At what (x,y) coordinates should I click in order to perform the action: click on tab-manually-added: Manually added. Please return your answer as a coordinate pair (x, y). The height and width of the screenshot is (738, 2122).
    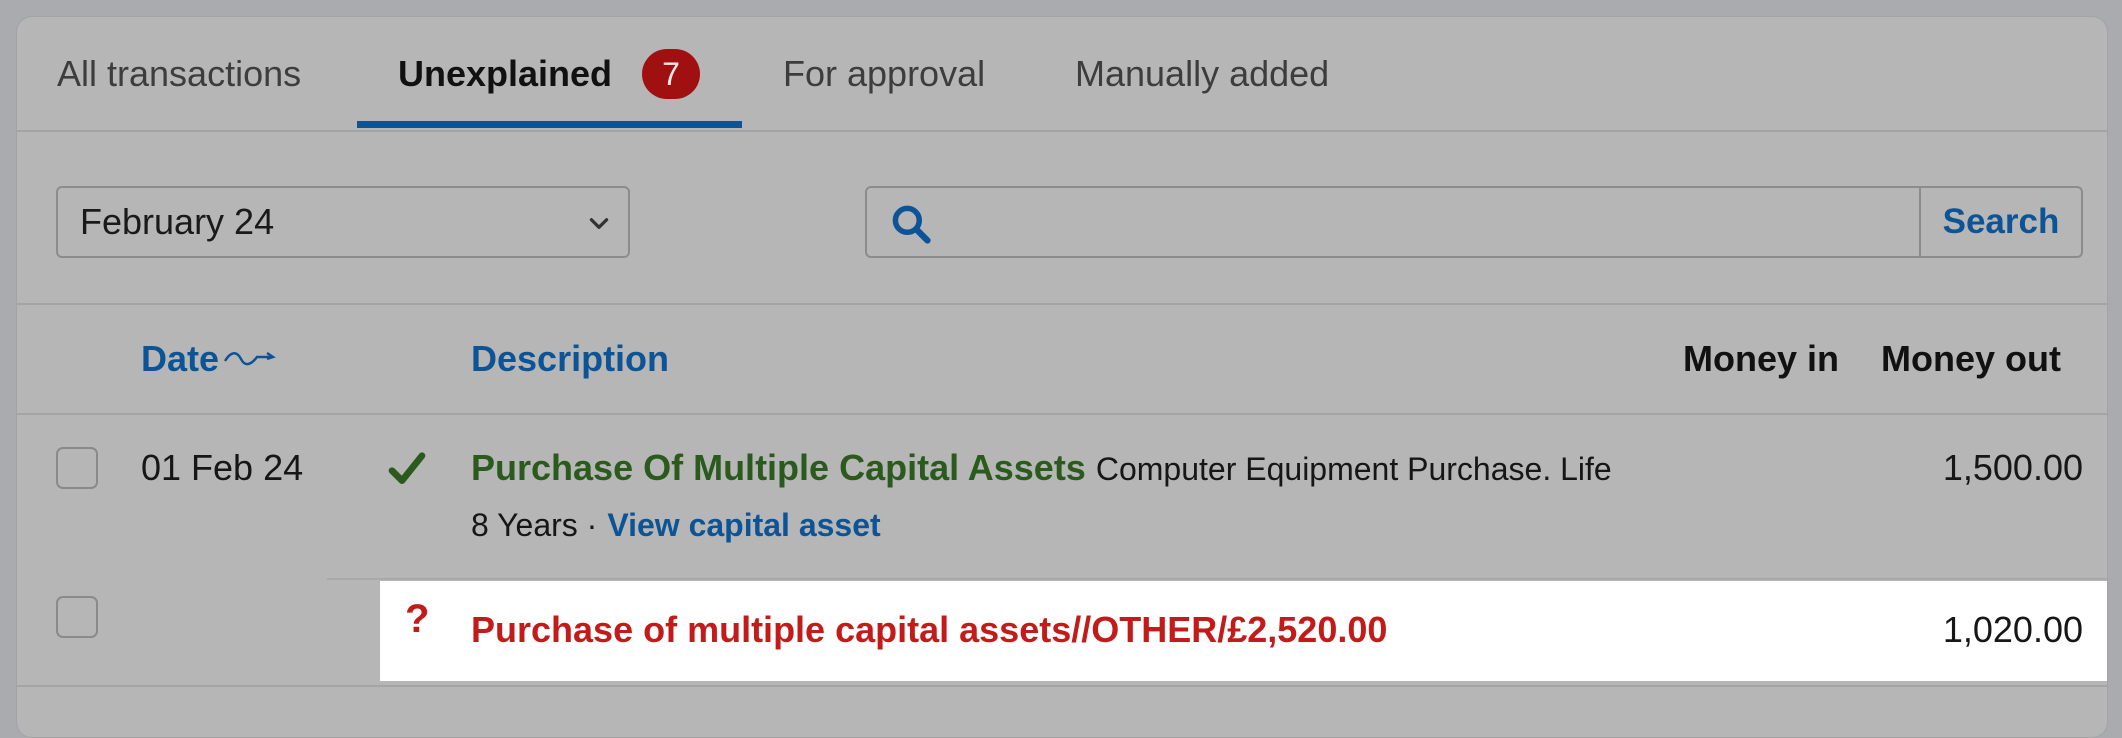
    Looking at the image, I should click on (1202, 73).